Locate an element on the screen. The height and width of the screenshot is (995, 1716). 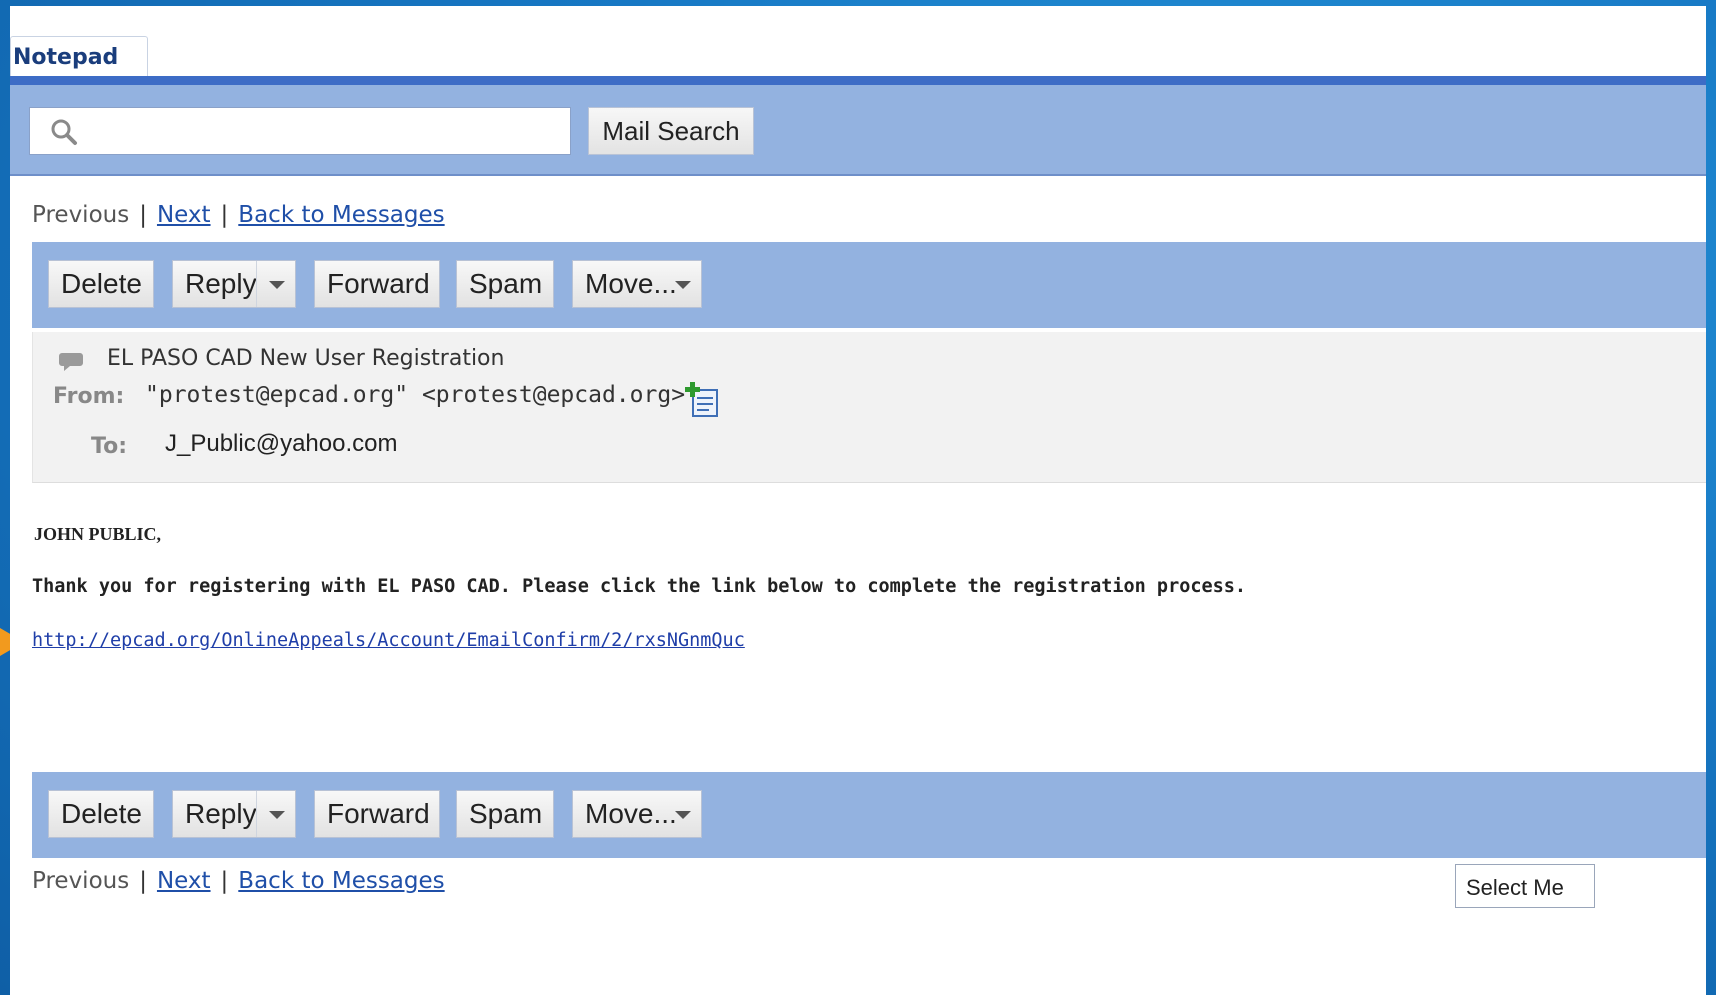
message-nav-top: Previous | Next | Back to Messages is located at coordinates (238, 215).